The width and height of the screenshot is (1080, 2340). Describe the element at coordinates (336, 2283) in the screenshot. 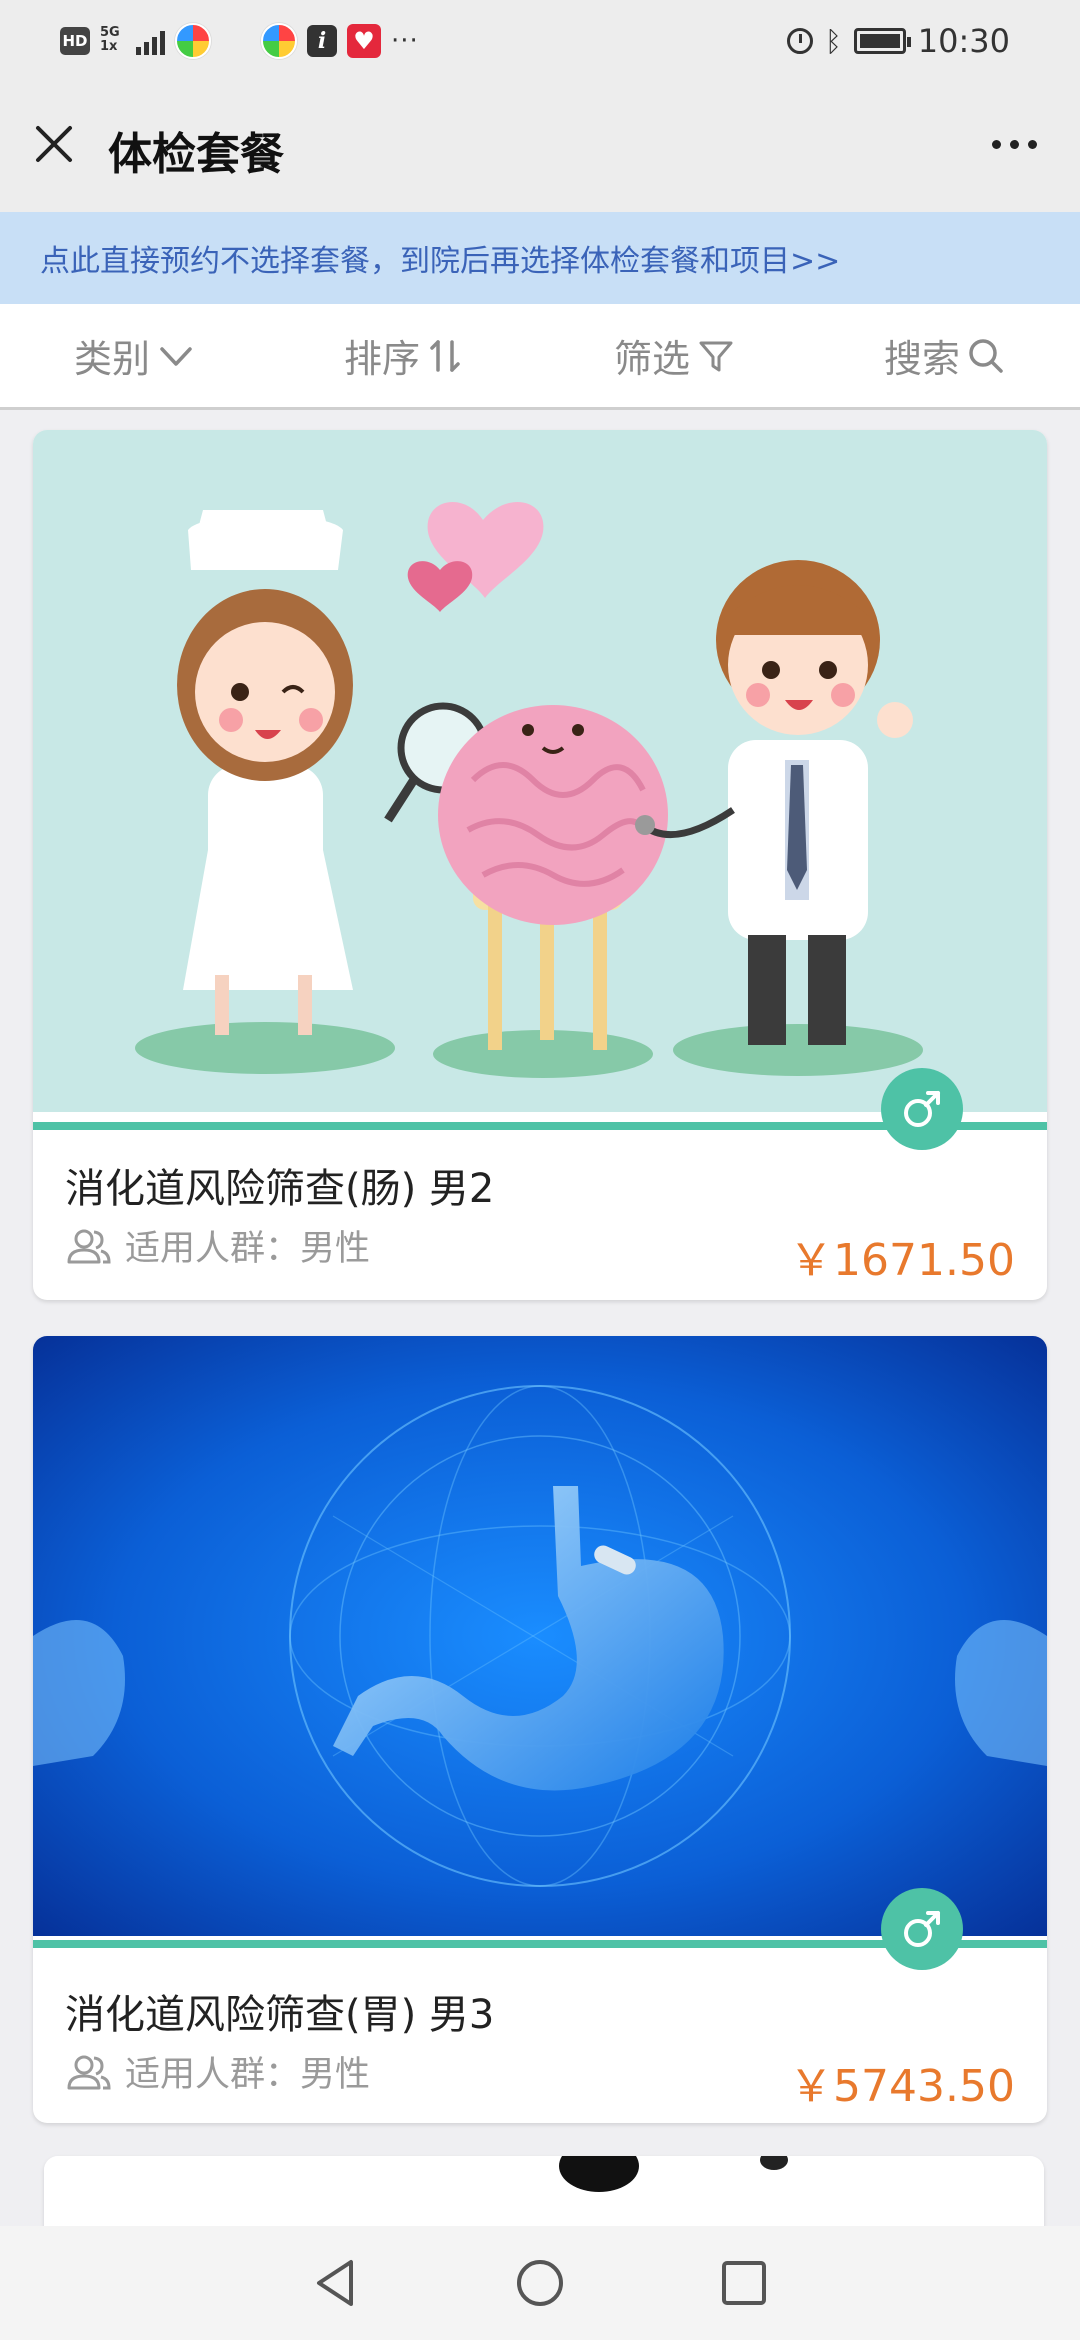

I see `back-nav-icon` at that location.